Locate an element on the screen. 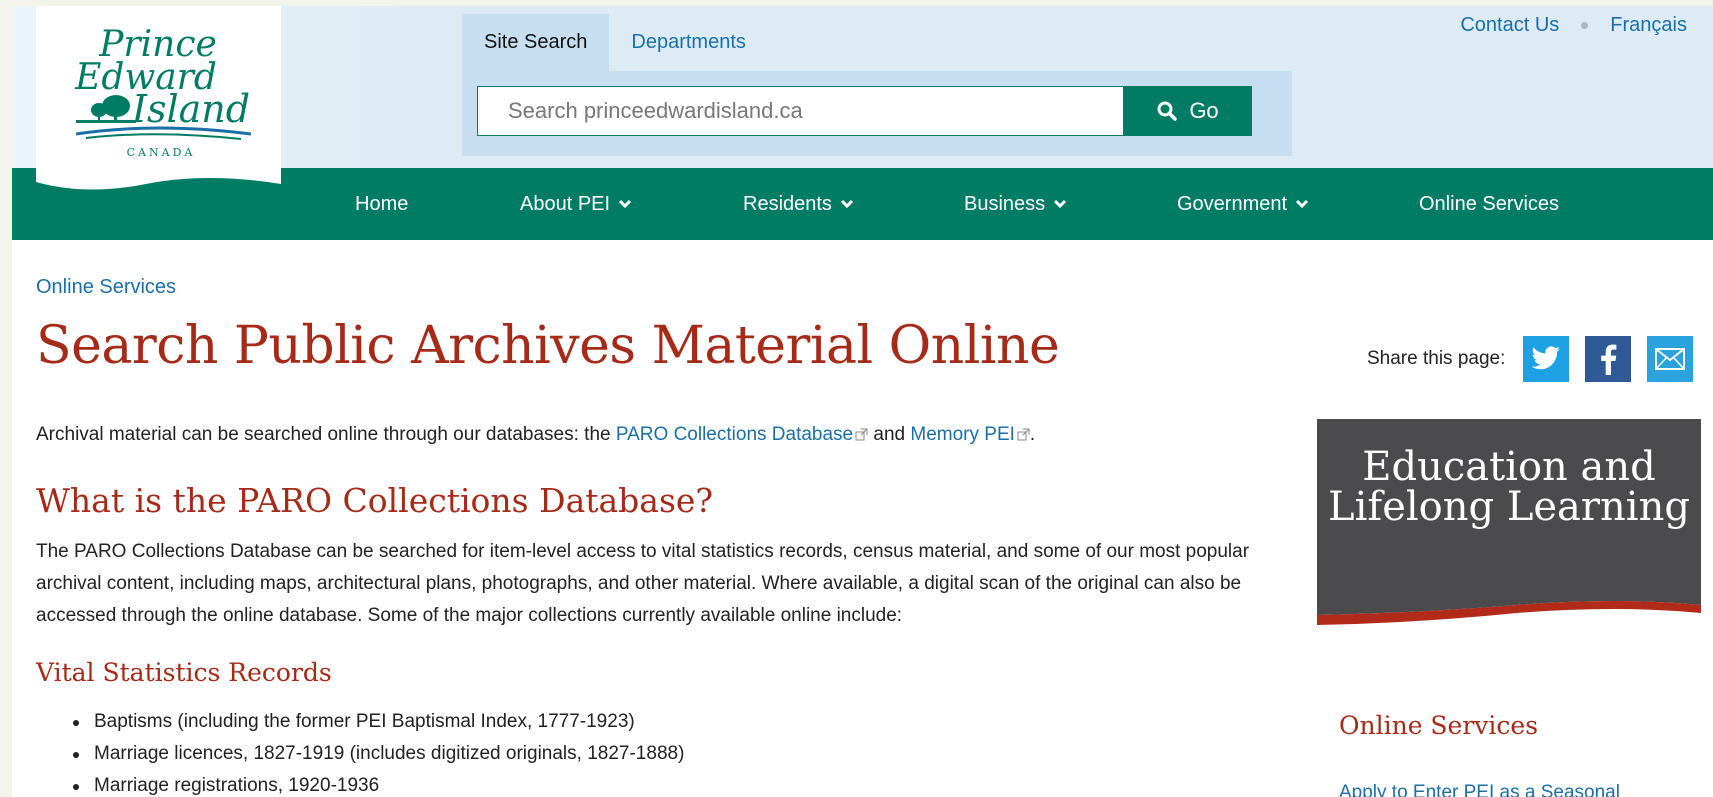 This screenshot has width=1713, height=797. memory-pei-link: Memory PEI is located at coordinates (970, 434).